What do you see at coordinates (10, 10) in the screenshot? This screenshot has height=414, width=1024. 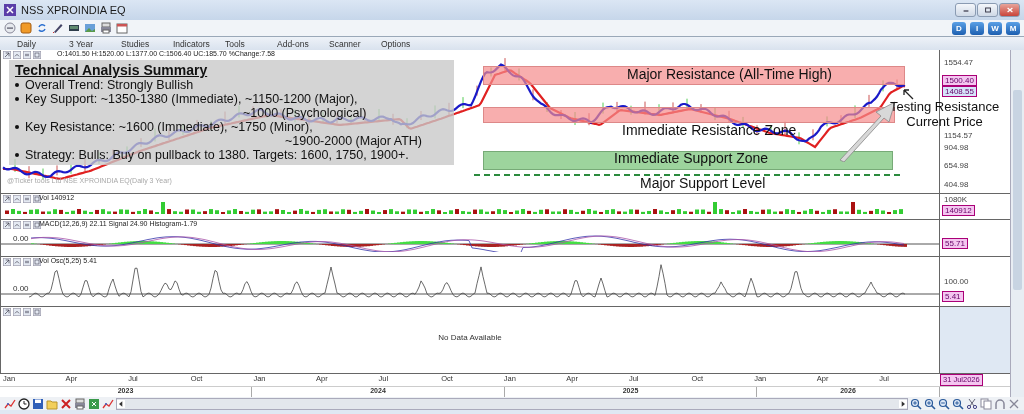 I see `app-icon` at bounding box center [10, 10].